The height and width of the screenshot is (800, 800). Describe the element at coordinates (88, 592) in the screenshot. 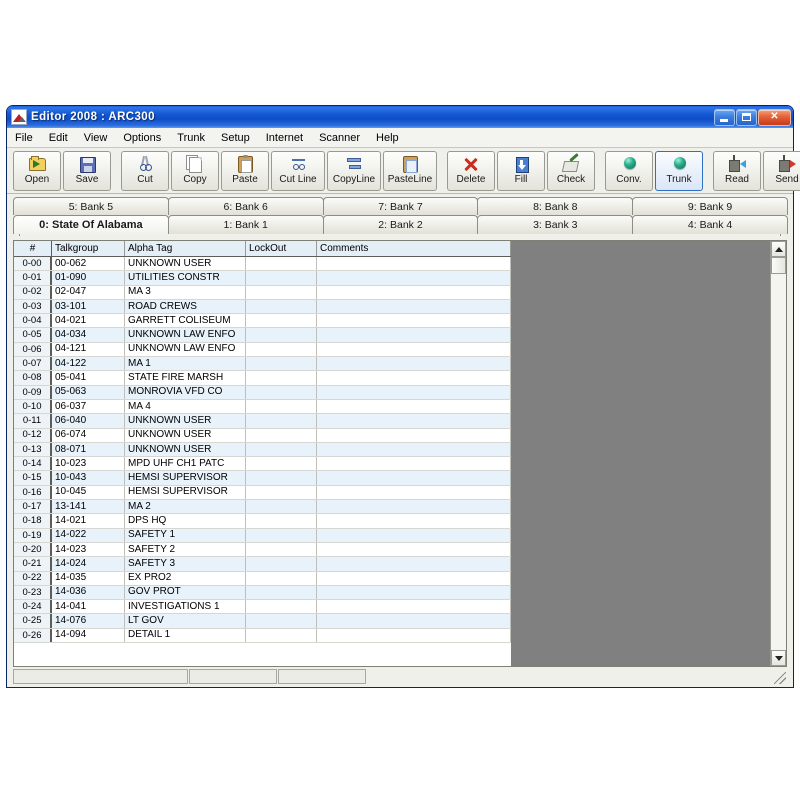

I see `cell-talkgroup: 14-036` at that location.